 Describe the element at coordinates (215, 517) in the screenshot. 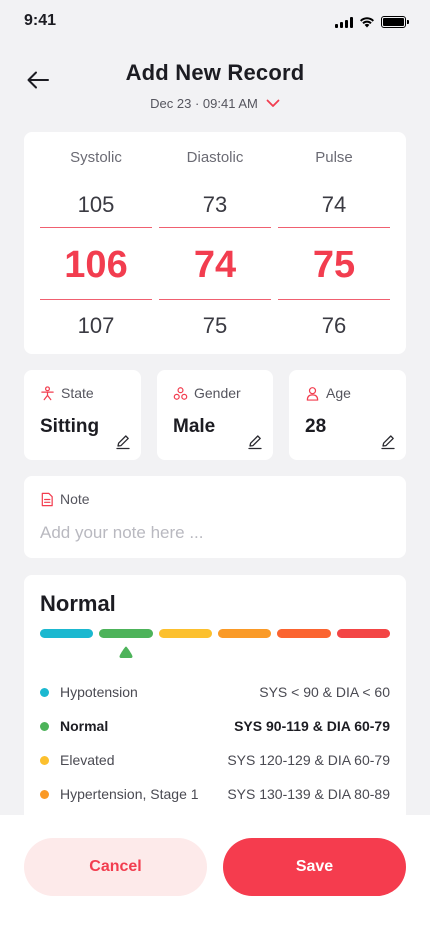

I see `note-card: Note` at that location.